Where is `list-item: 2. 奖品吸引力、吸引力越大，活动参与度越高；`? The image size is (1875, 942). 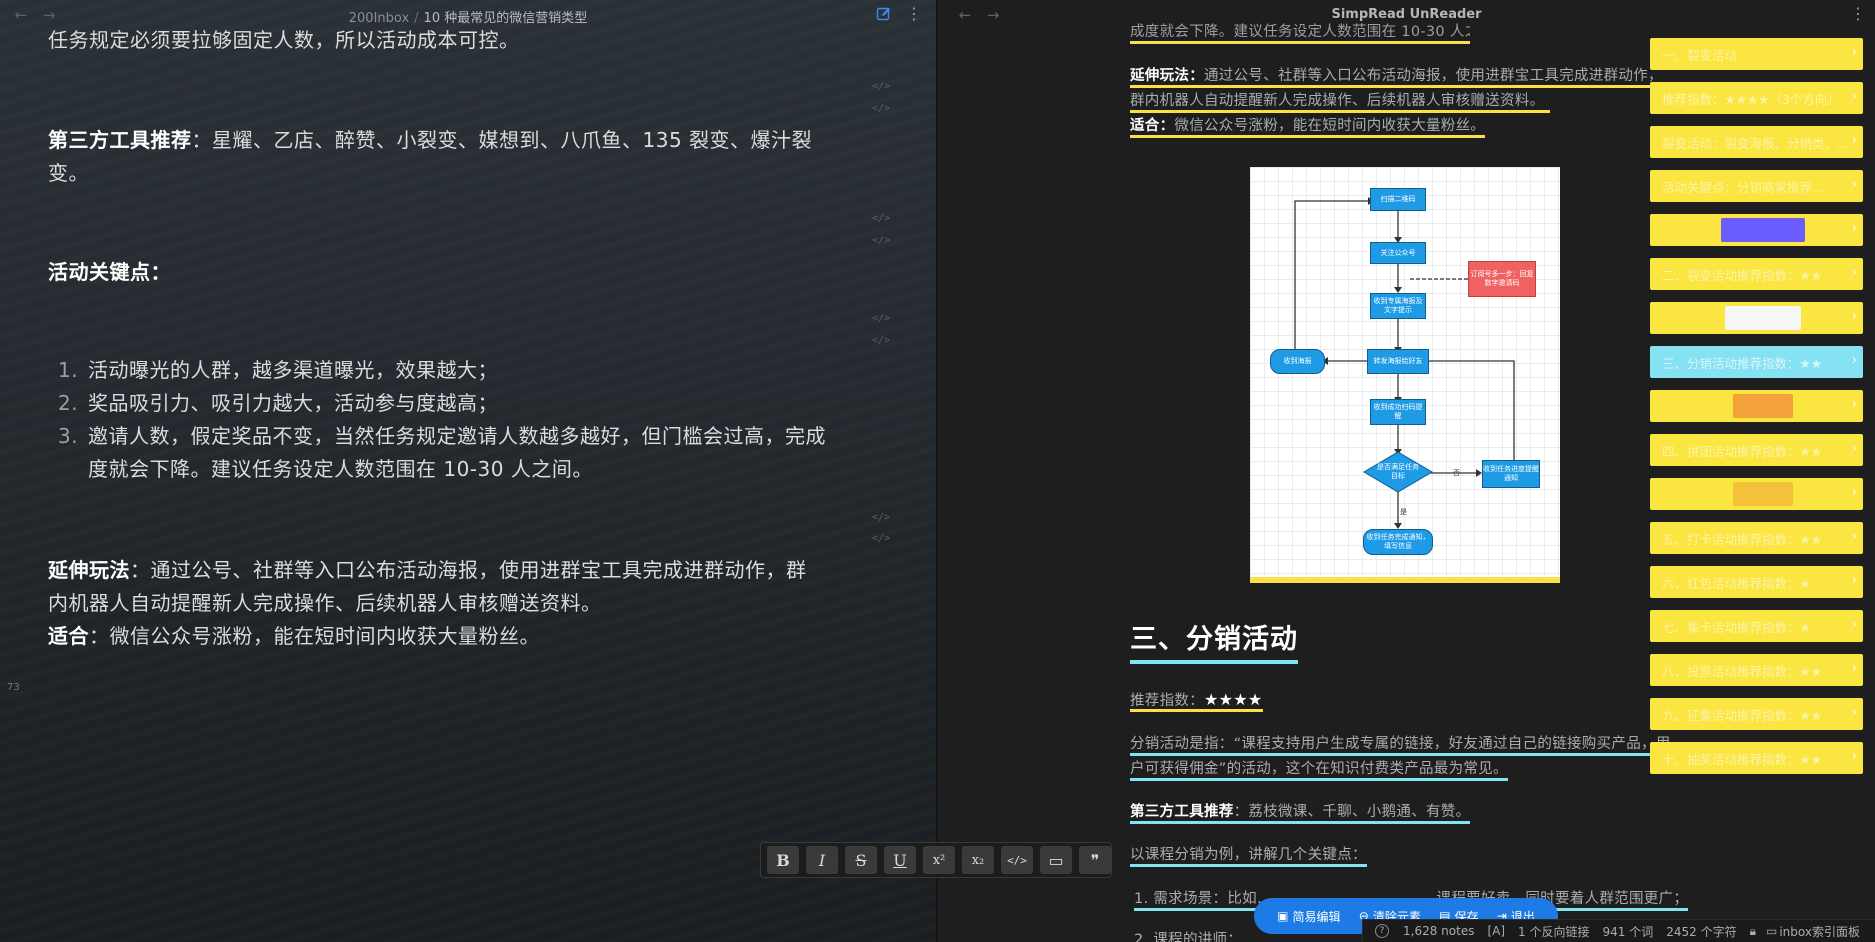
list-item: 2. 奖品吸引力、吸引力越大，活动参与度越高； is located at coordinates (488, 403).